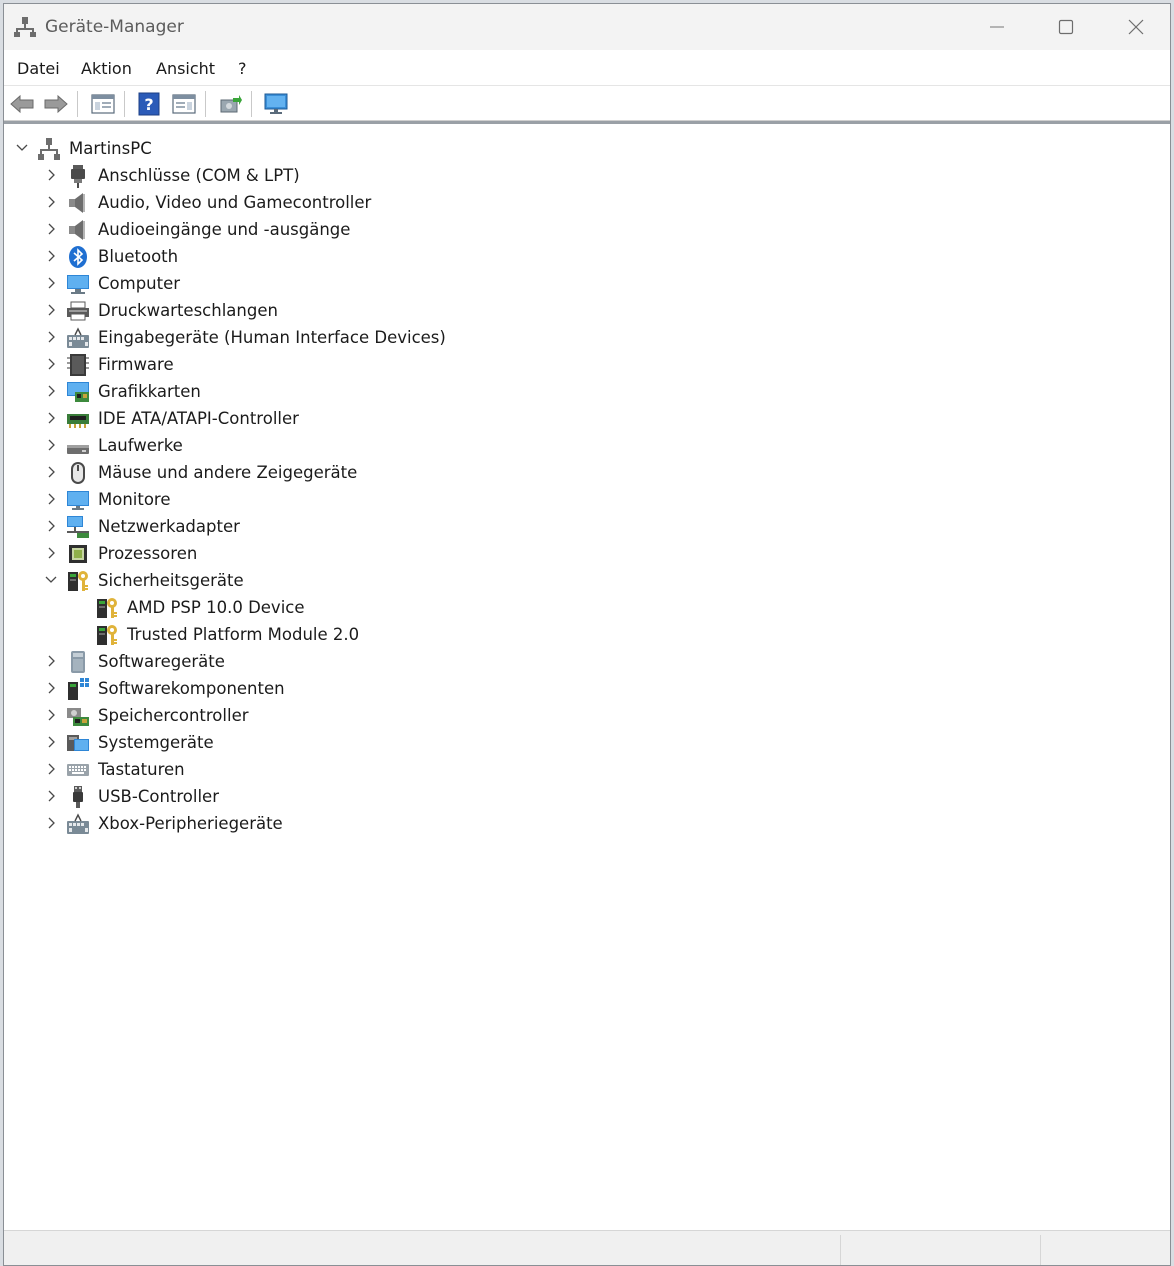  What do you see at coordinates (254, 769) in the screenshot?
I see `tree-category: Tastaturen` at bounding box center [254, 769].